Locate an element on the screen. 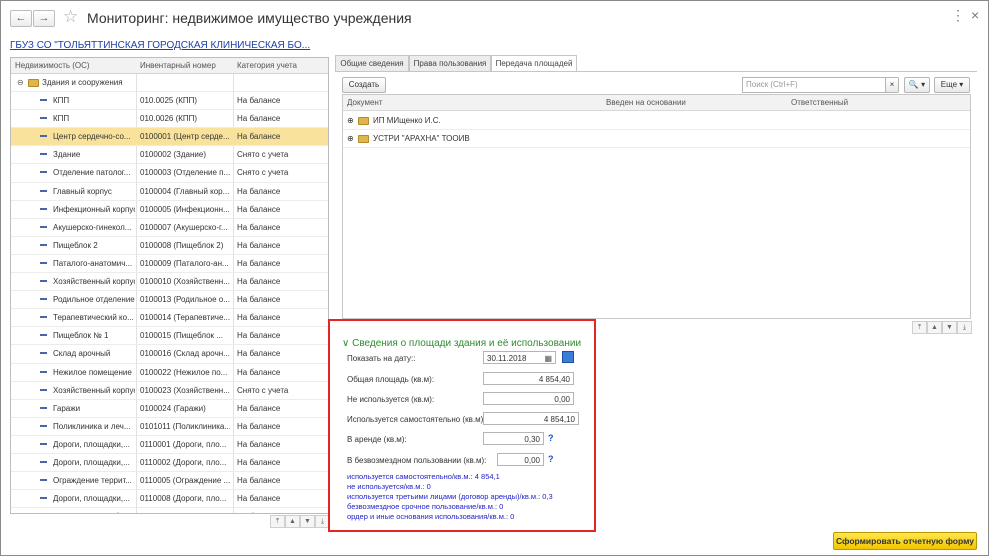 The width and height of the screenshot is (989, 556). menu-icon: ⋮ is located at coordinates (958, 15).